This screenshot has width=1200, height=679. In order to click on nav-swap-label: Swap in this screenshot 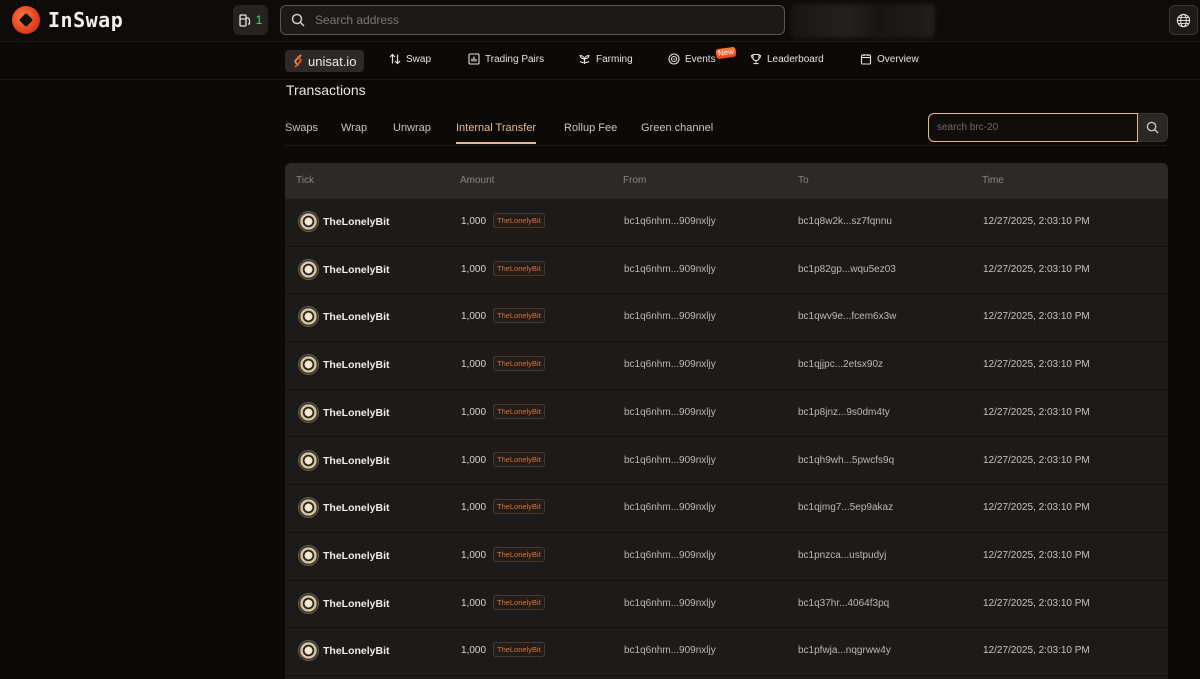, I will do `click(419, 59)`.